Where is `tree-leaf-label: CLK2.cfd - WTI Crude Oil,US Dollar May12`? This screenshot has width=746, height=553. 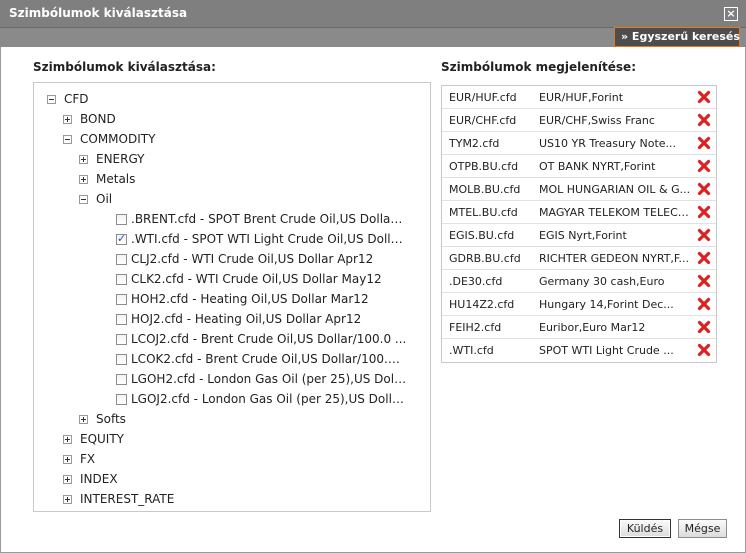
tree-leaf-label: CLK2.cfd - WTI Crude Oil,US Dollar May12 is located at coordinates (256, 279).